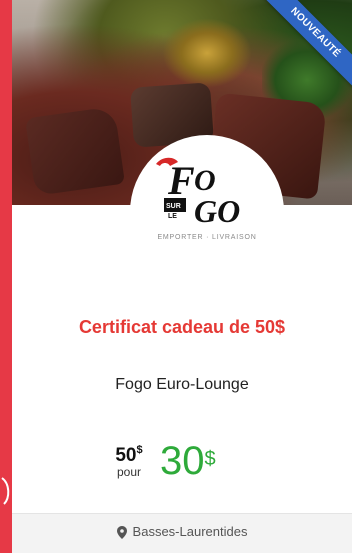 The image size is (352, 553). Describe the element at coordinates (129, 472) in the screenshot. I see `pour-label: pour` at that location.